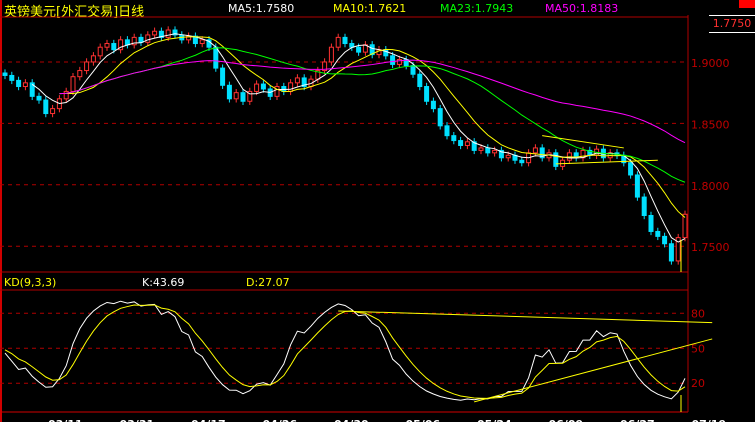 This screenshot has width=755, height=422. I want to click on date-label: 06/09, so click(566, 420).